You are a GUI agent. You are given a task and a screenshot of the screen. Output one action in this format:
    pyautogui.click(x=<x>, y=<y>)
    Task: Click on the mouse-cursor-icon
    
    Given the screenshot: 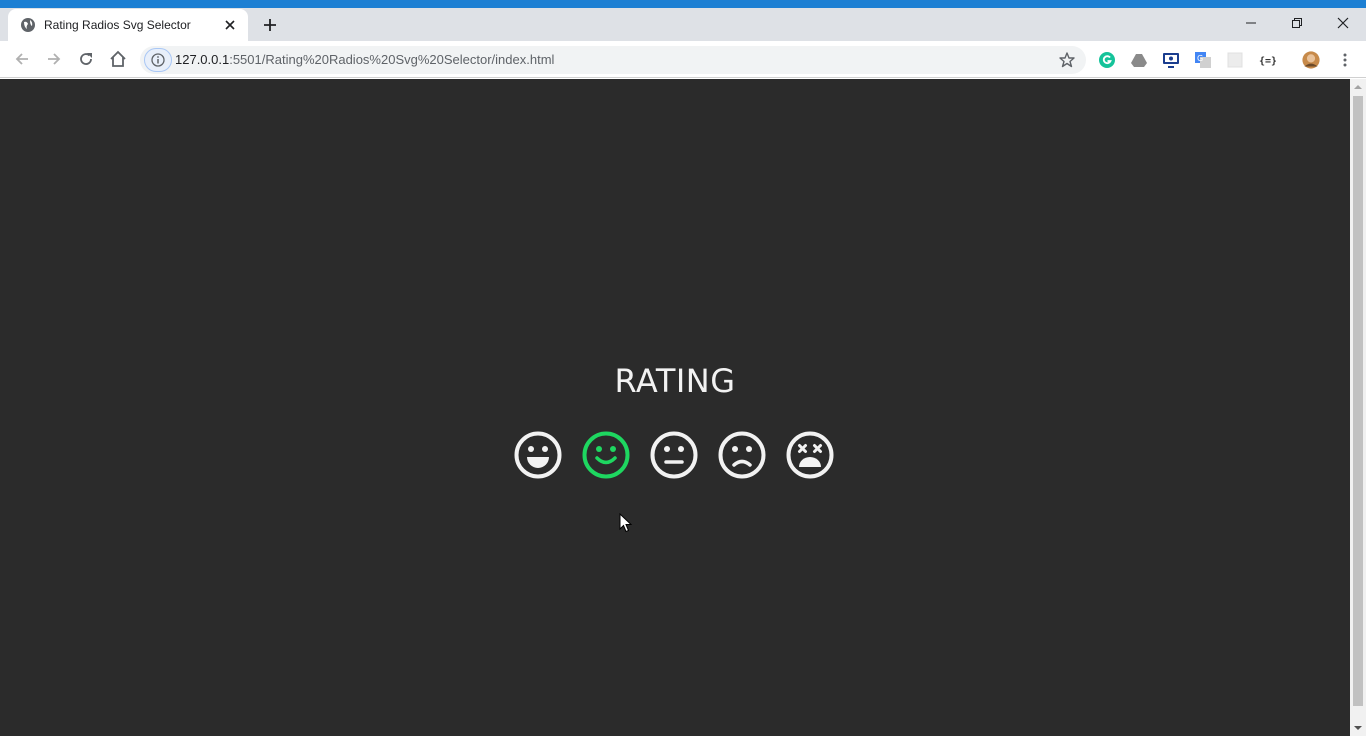 What is the action you would take?
    pyautogui.click(x=626, y=523)
    